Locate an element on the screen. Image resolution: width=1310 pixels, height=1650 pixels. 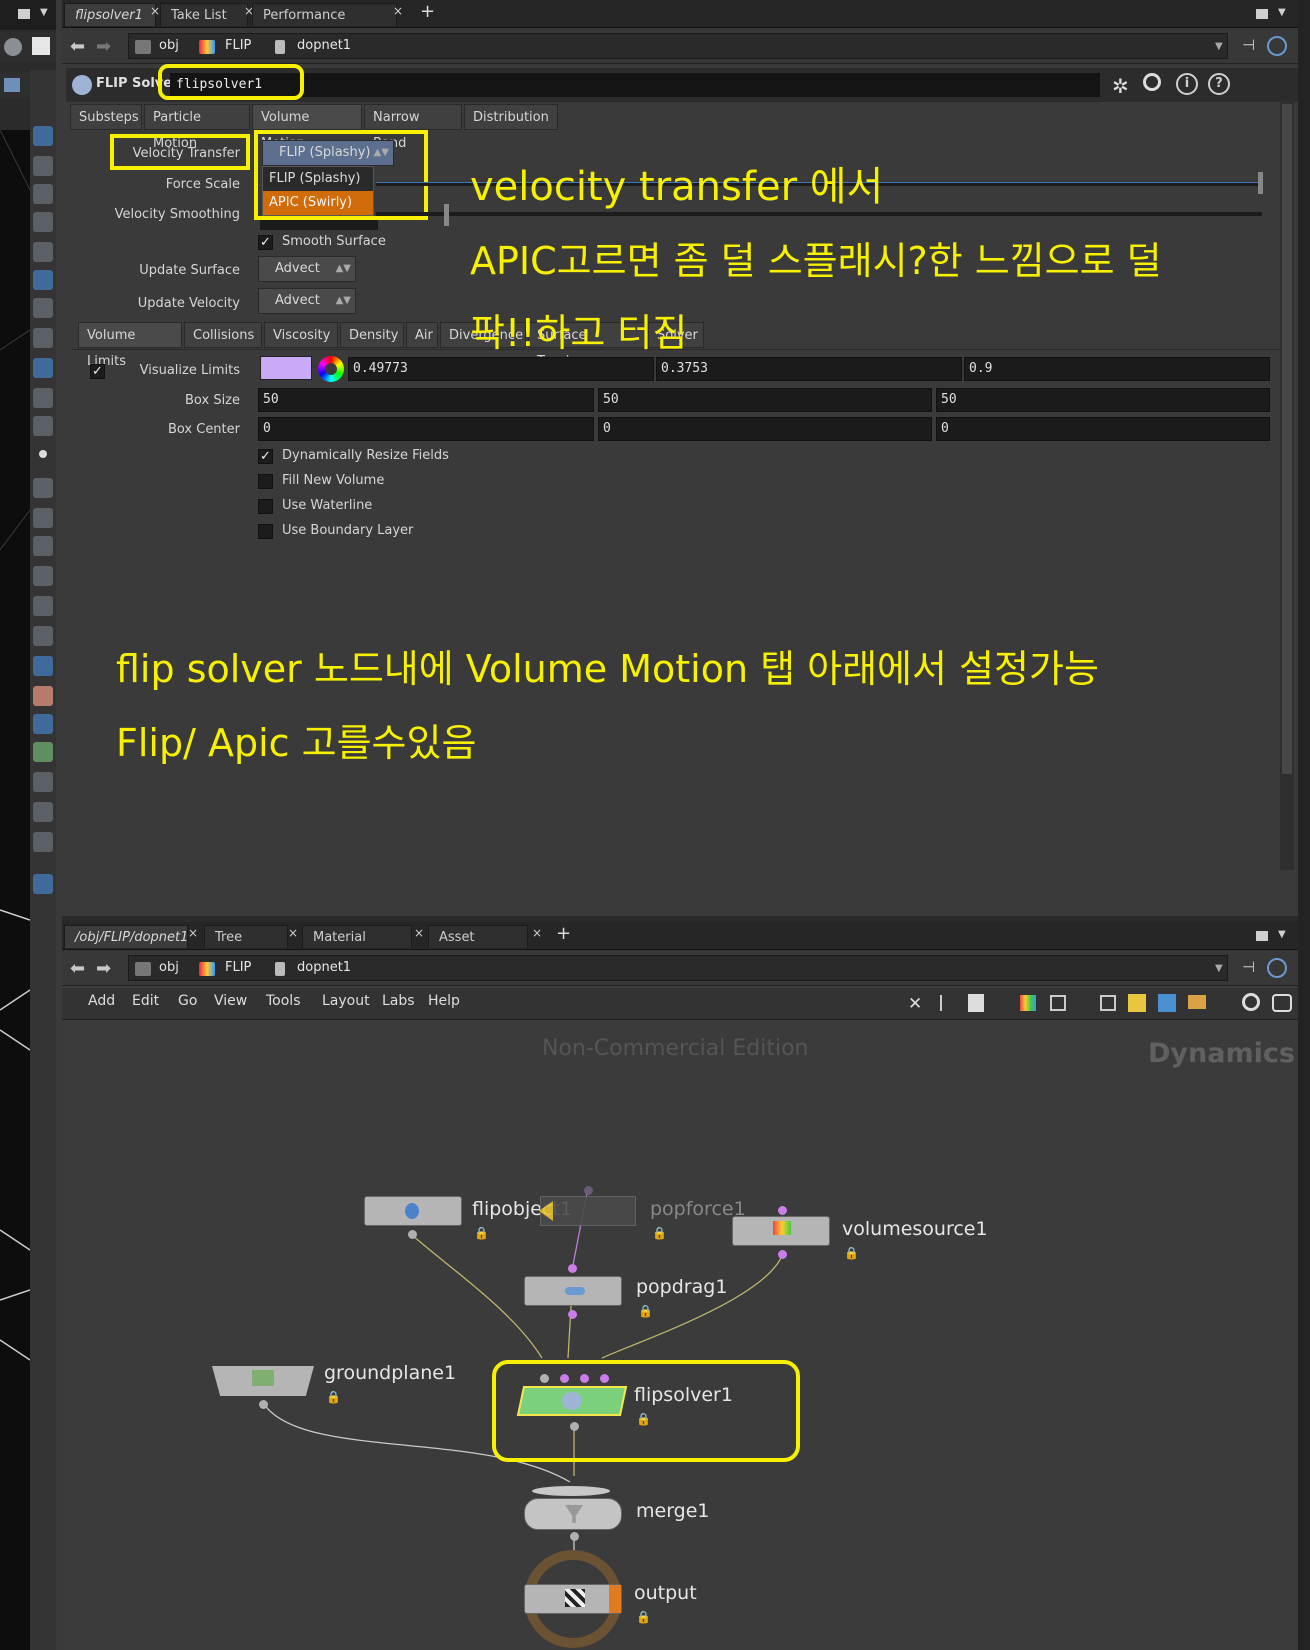
color-grid-icon is located at coordinates (1028, 1003).